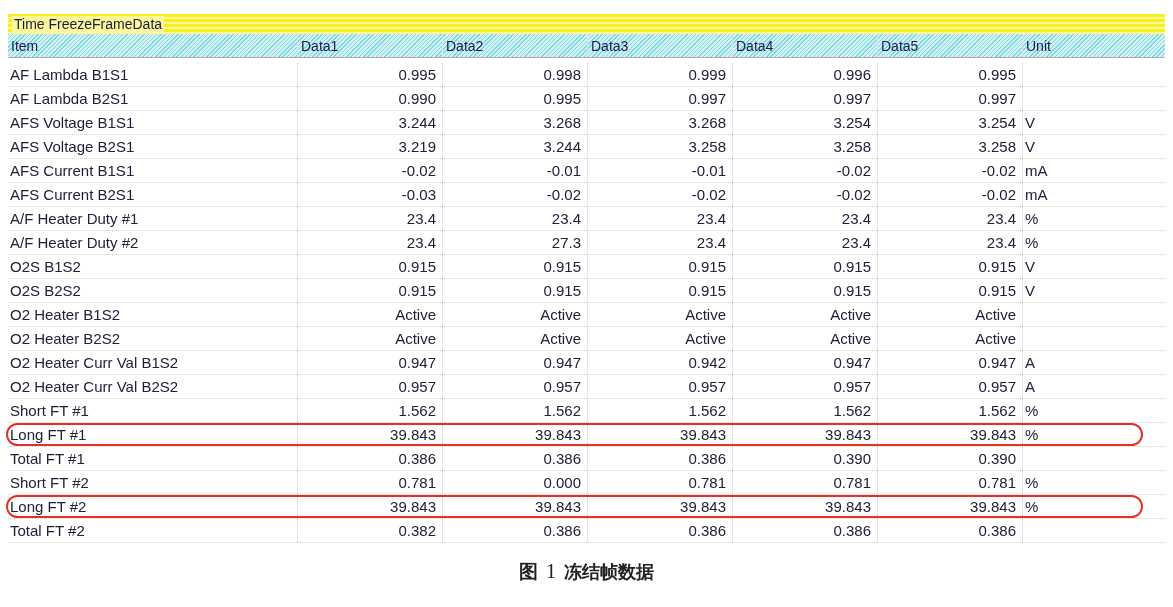  I want to click on column-header: Data5, so click(949, 45).